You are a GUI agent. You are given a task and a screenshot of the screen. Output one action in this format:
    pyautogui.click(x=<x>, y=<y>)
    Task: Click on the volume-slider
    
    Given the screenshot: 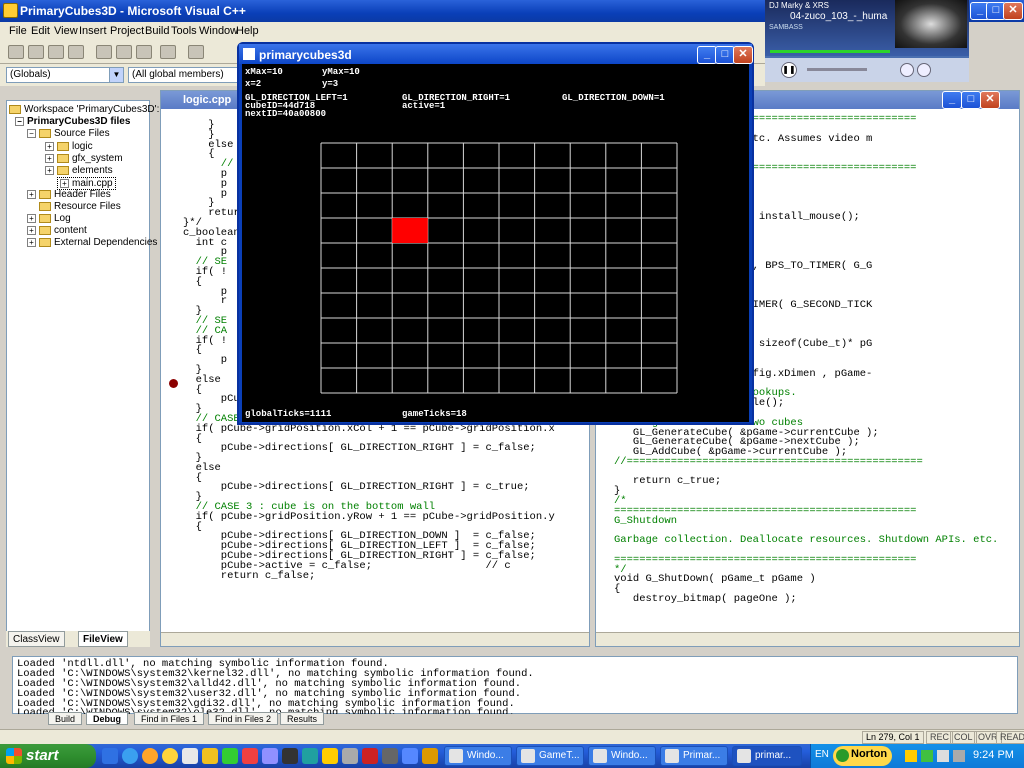 What is the action you would take?
    pyautogui.click(x=837, y=69)
    